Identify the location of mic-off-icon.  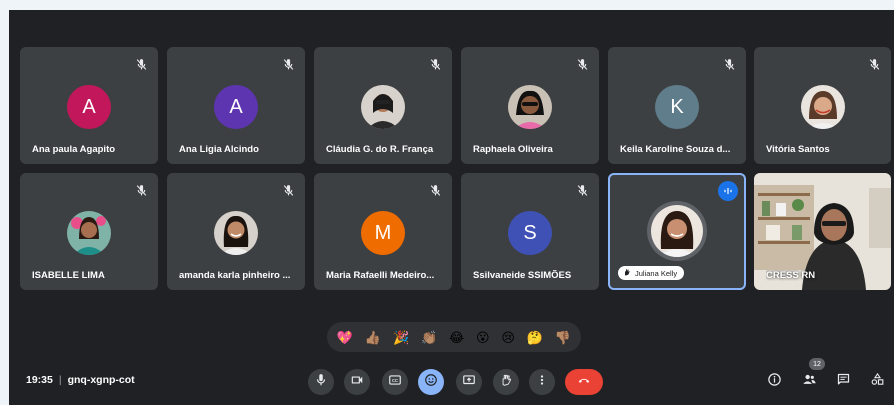
(321, 382).